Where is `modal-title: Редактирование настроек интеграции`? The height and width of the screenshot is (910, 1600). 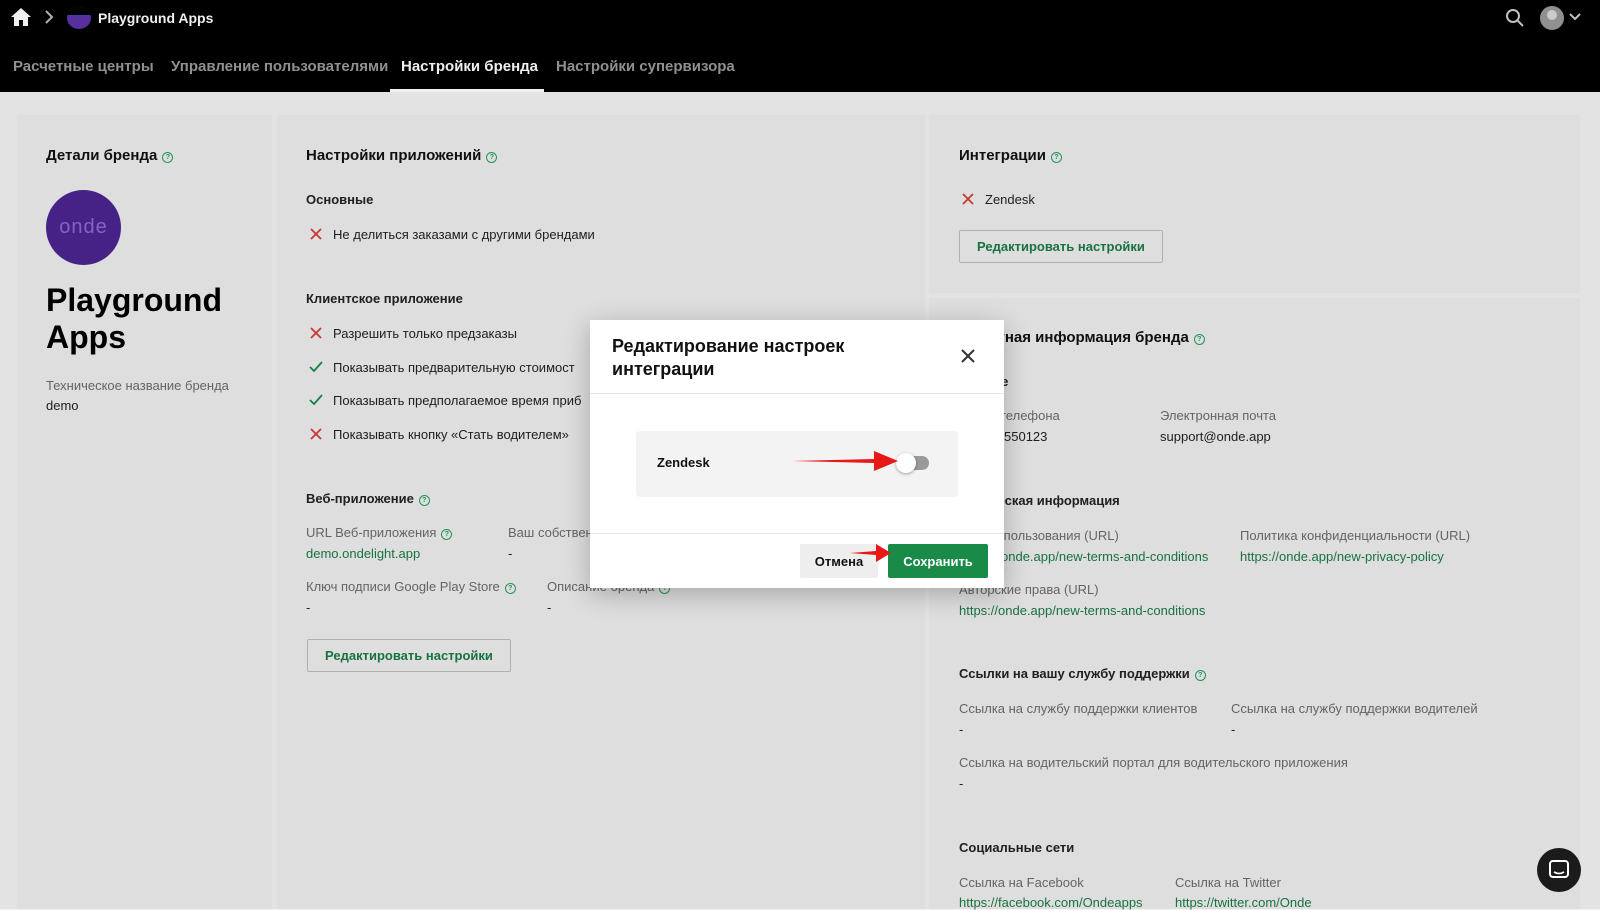
modal-title: Редактирование настроек интеграции is located at coordinates (728, 357).